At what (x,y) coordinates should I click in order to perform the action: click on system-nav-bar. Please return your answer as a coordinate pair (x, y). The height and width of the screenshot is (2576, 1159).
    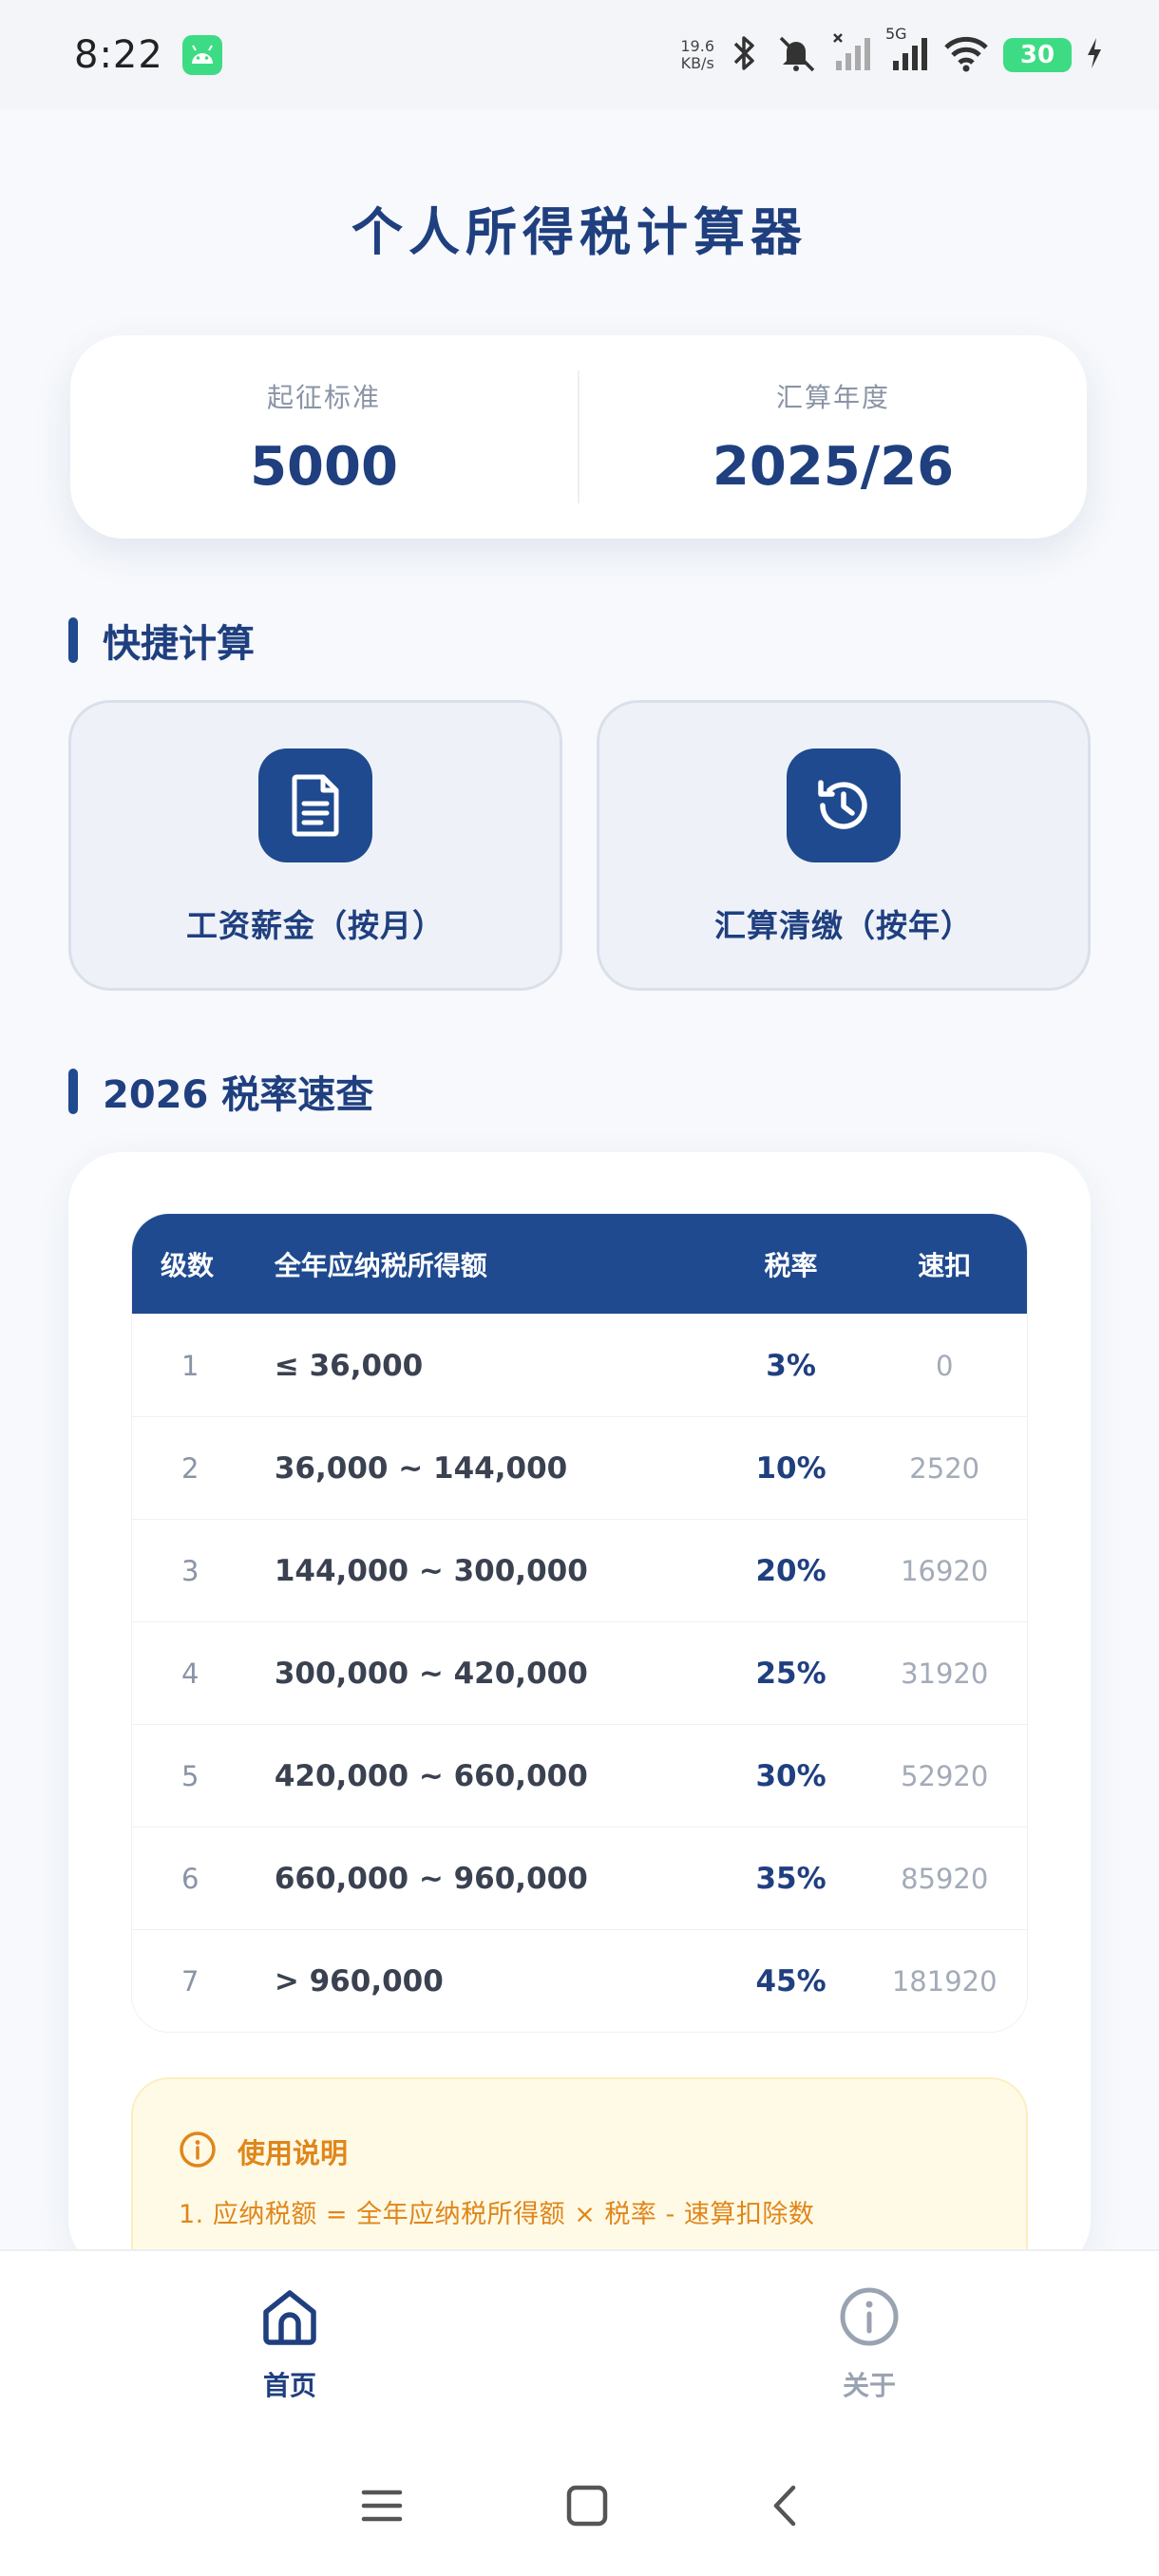
    Looking at the image, I should click on (579, 2507).